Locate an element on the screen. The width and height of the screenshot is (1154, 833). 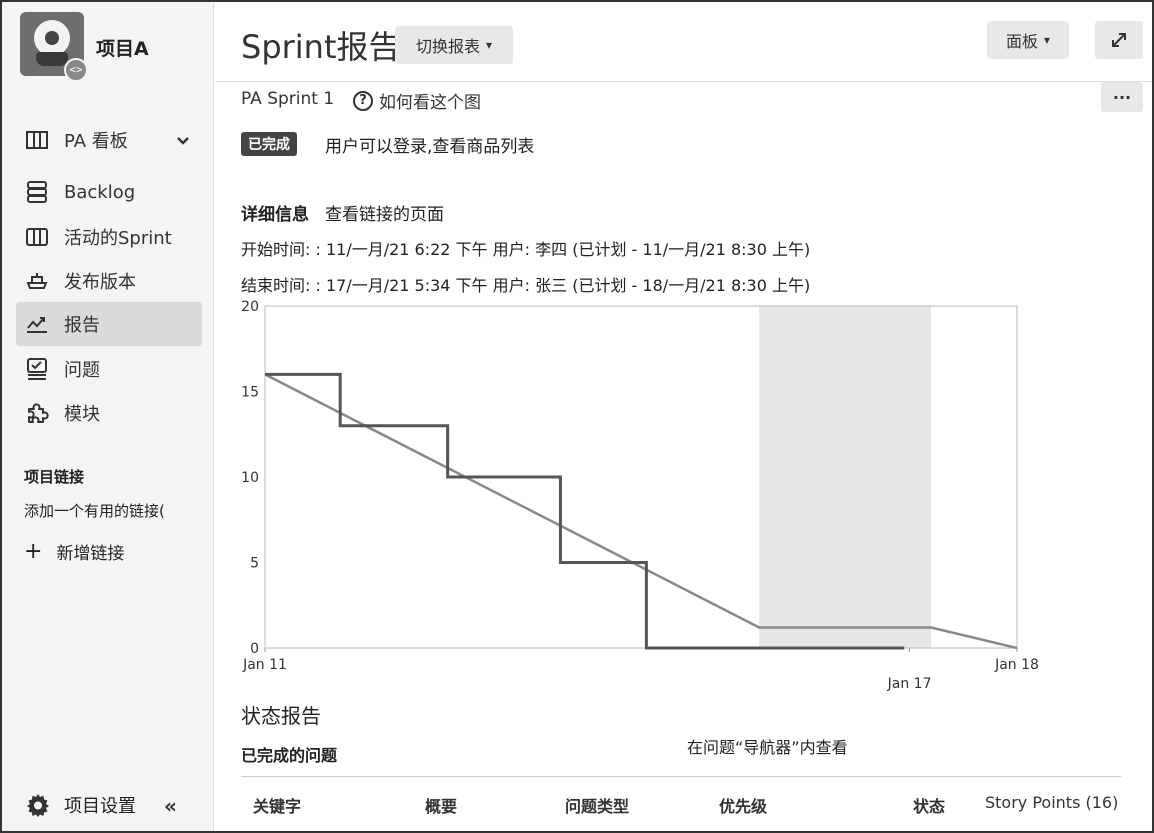
issue-navigator-link: 在问题“导航器”内查看 is located at coordinates (767, 746).